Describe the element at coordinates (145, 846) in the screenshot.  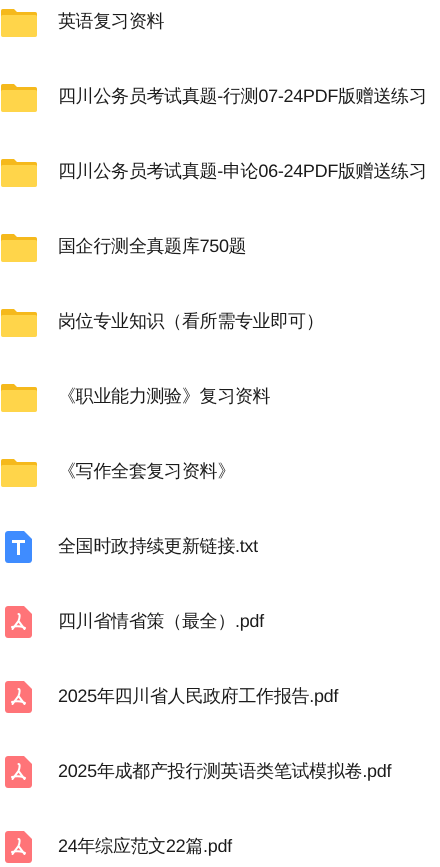
I see `file-name: 24年综应范文22篇.pdf` at that location.